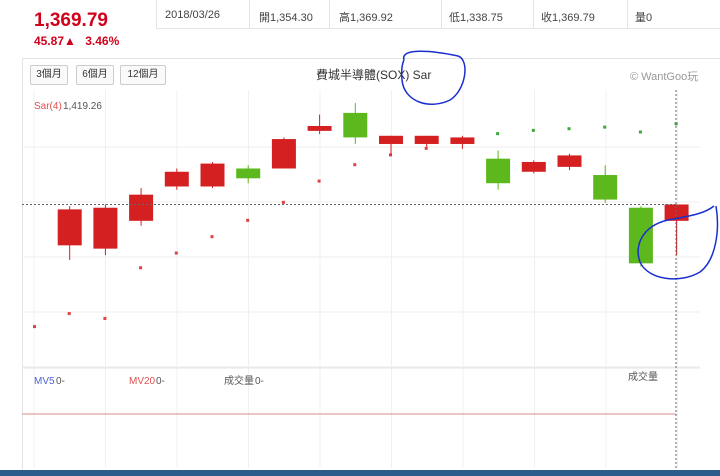 This screenshot has height=476, width=720. Describe the element at coordinates (259, 381) in the screenshot. I see `volume-value: 0-` at that location.